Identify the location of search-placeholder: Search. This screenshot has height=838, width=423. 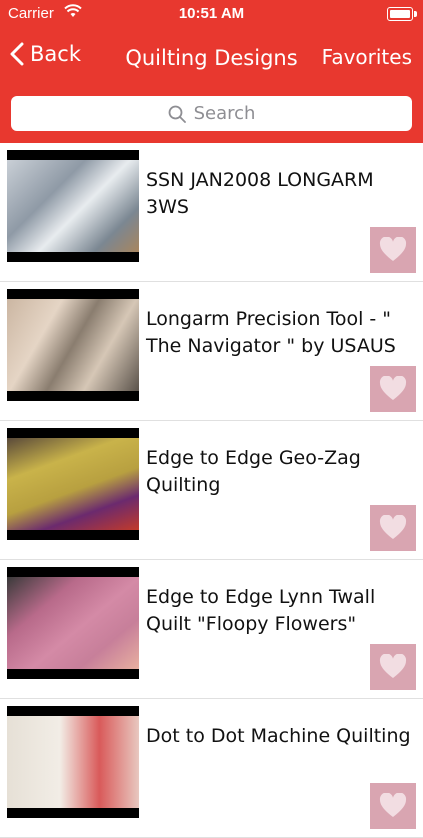
(224, 113).